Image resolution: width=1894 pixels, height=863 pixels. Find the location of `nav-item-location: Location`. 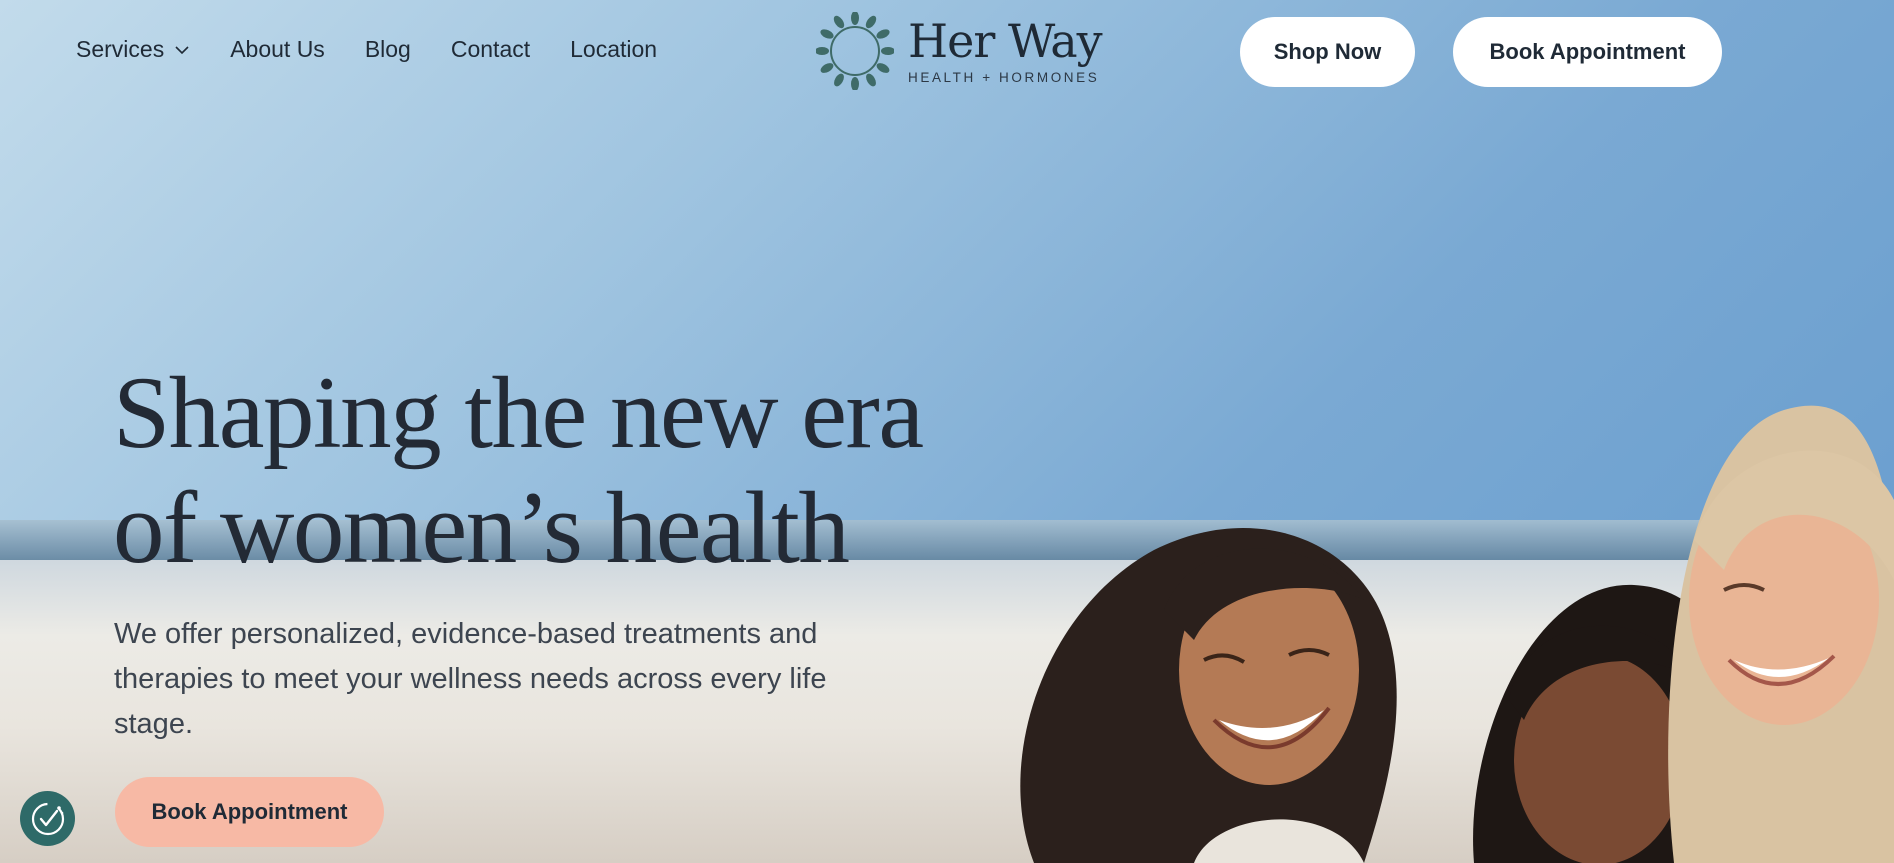

nav-item-location: Location is located at coordinates (613, 49).